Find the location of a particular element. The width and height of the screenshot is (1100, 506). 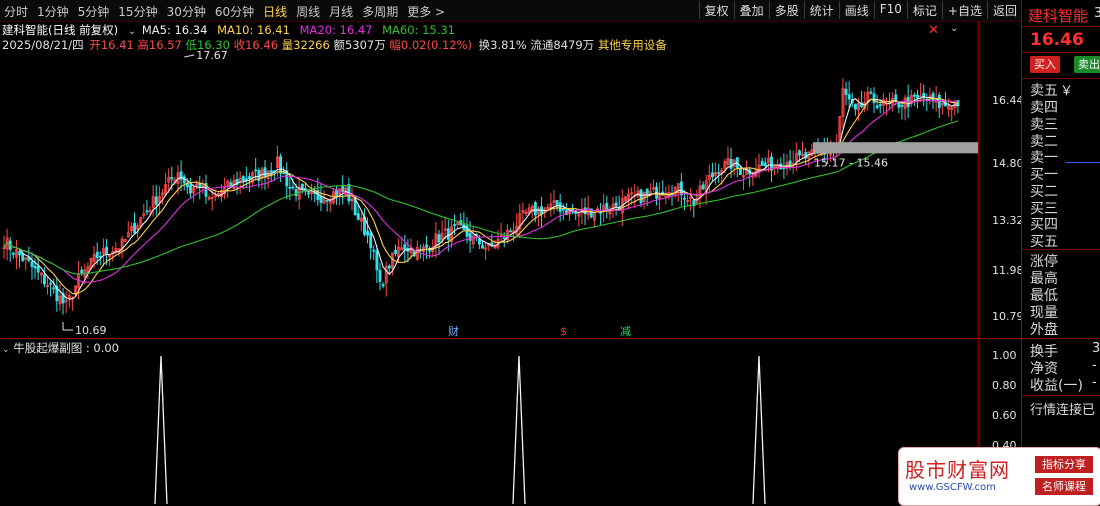

tab-more: 更多 > is located at coordinates (426, 11).